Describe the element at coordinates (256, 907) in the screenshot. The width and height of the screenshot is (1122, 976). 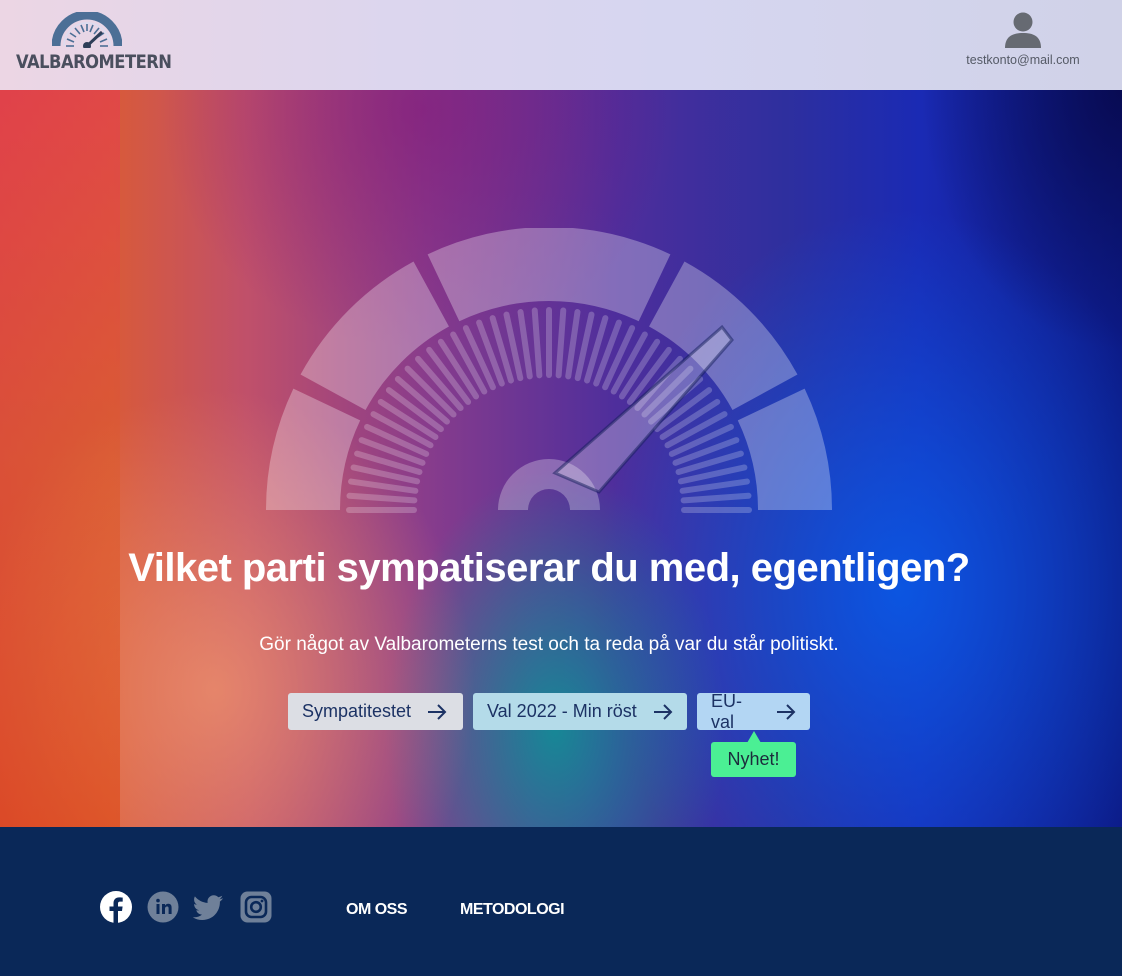
I see `instagram-icon` at that location.